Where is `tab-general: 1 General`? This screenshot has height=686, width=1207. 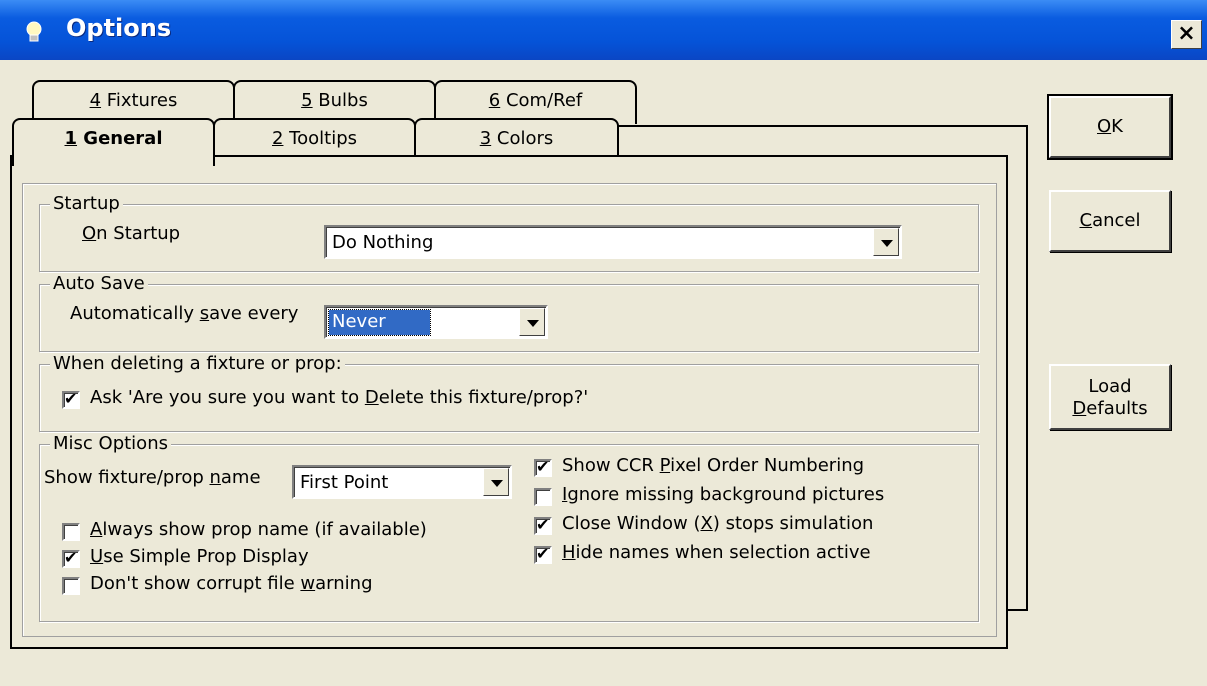
tab-general: 1 General is located at coordinates (113, 142).